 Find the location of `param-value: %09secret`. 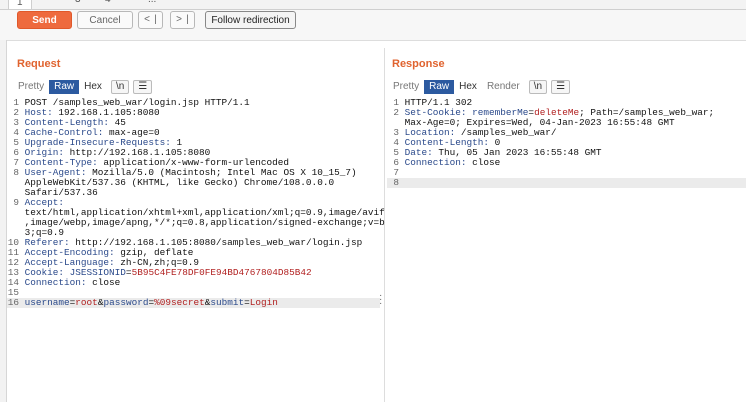

param-value: %09secret is located at coordinates (179, 302).